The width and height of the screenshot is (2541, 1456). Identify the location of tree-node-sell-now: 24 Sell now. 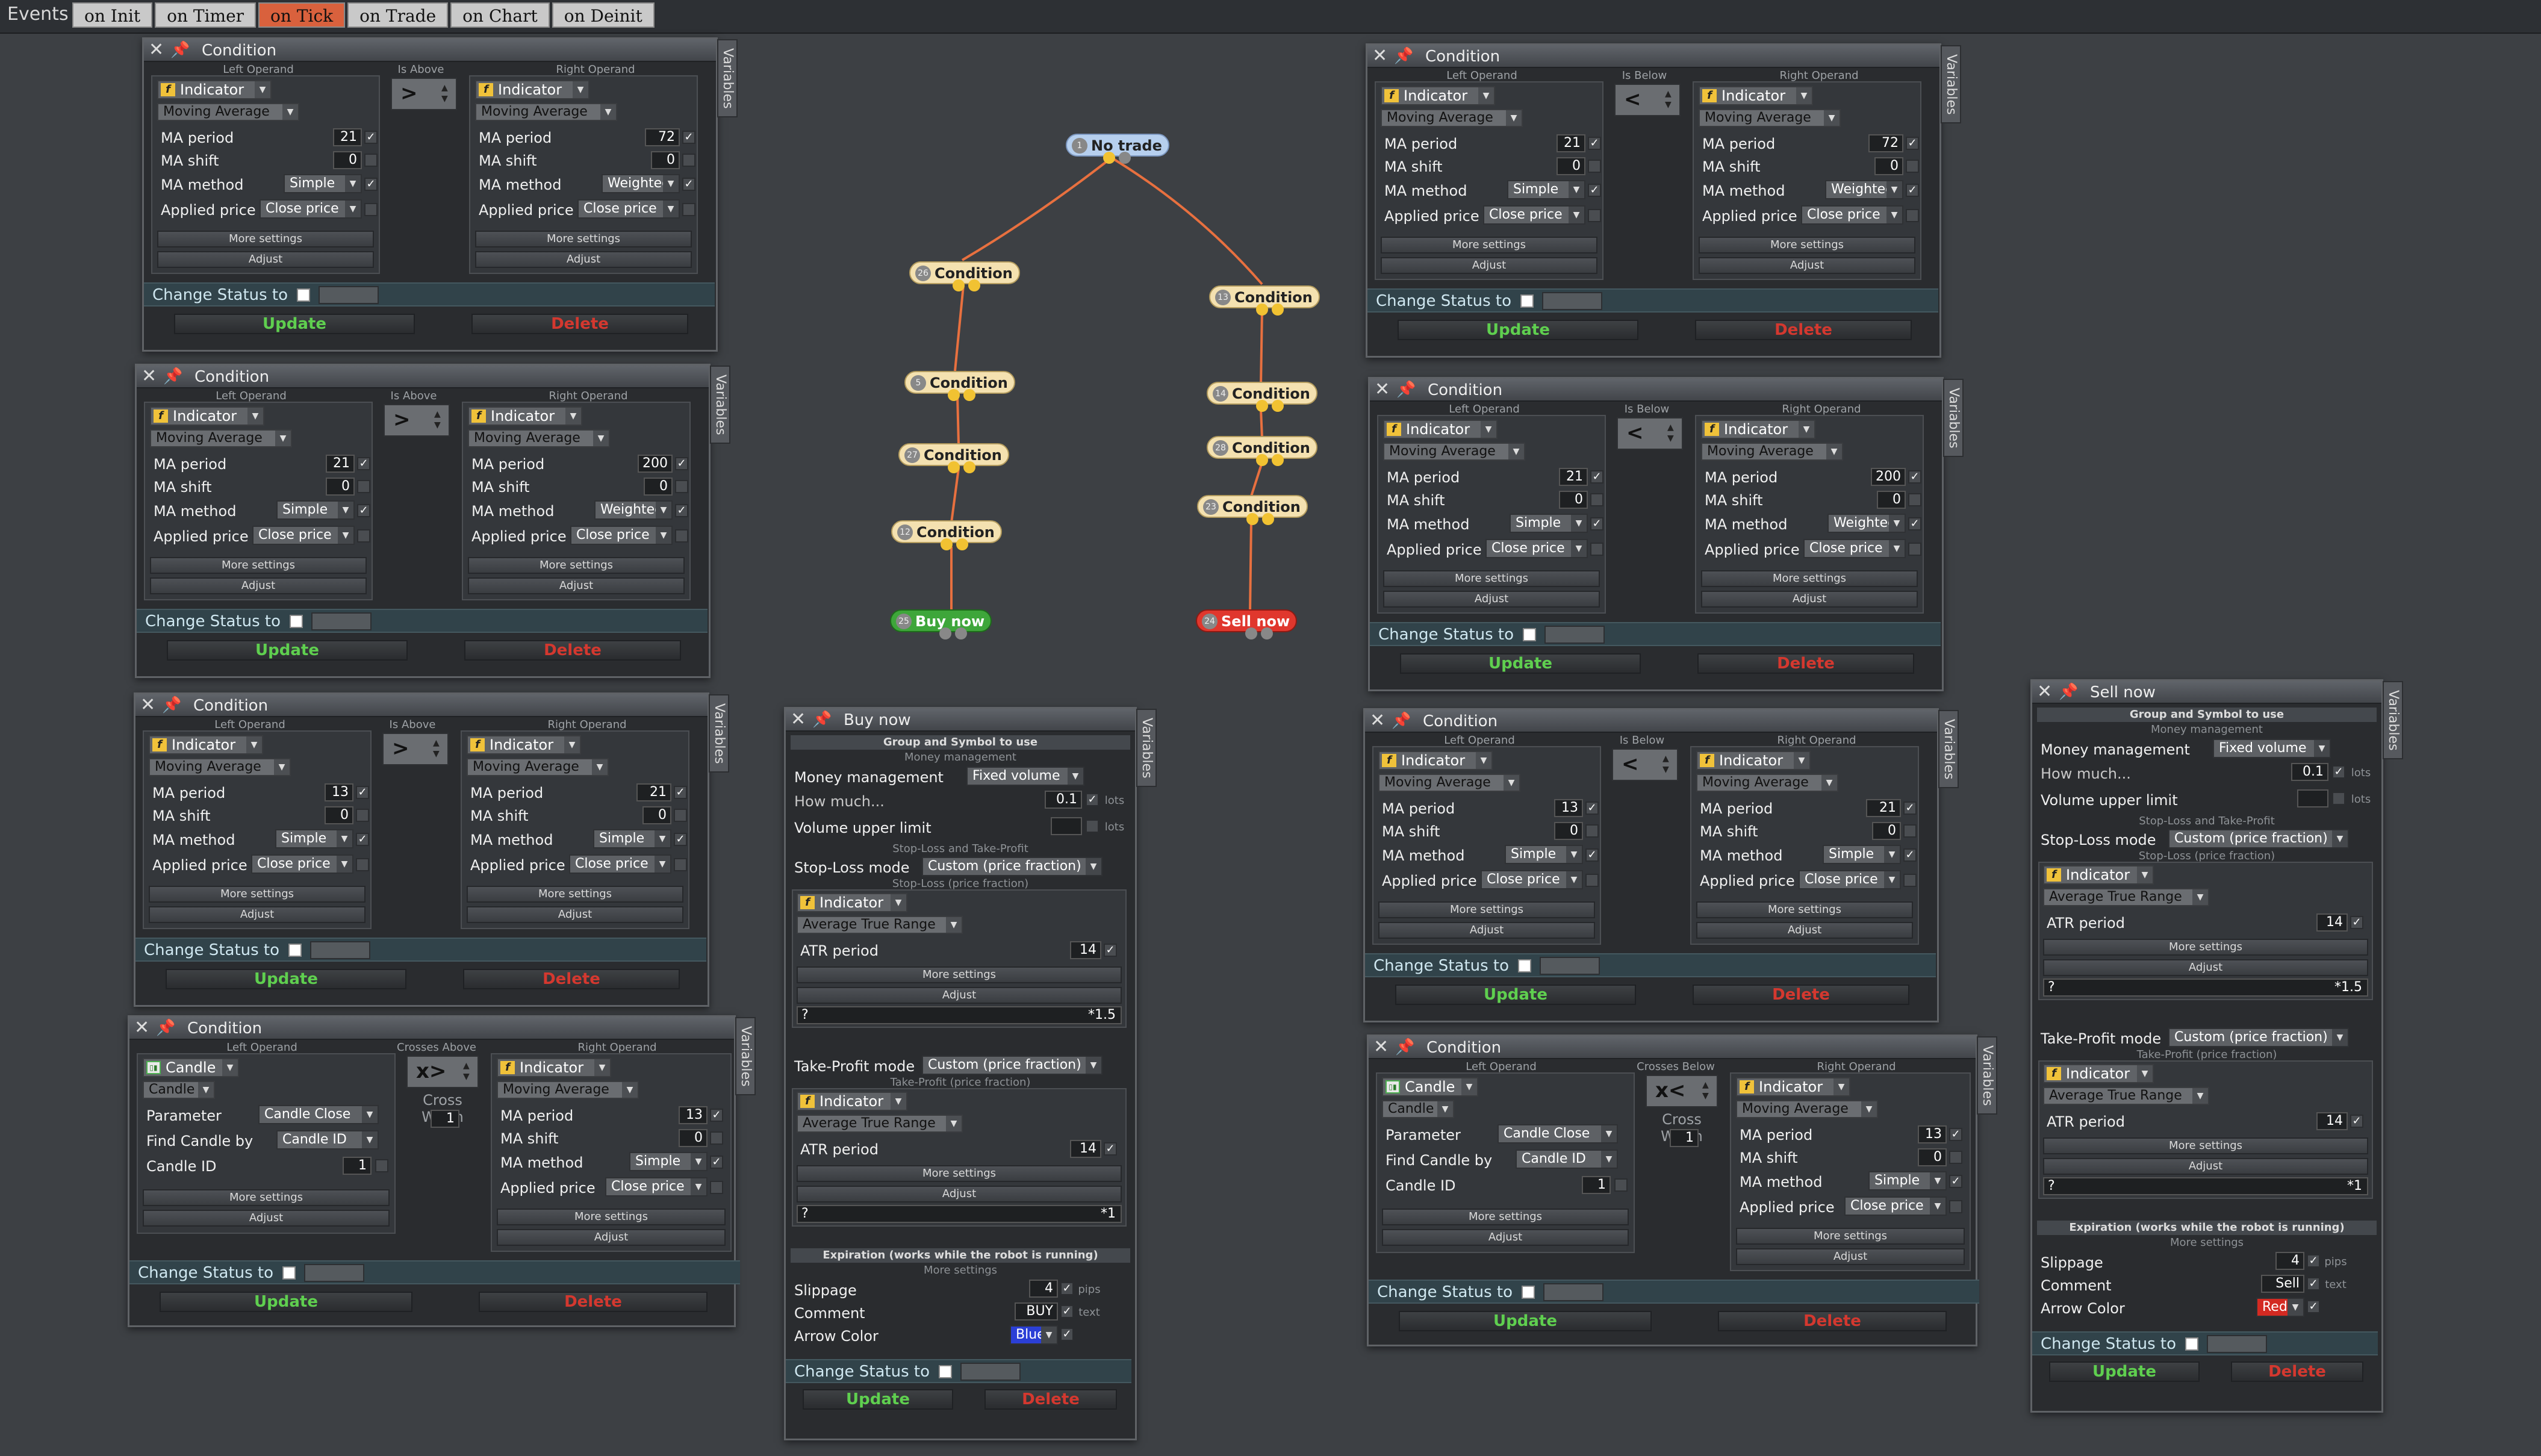
(1247, 624).